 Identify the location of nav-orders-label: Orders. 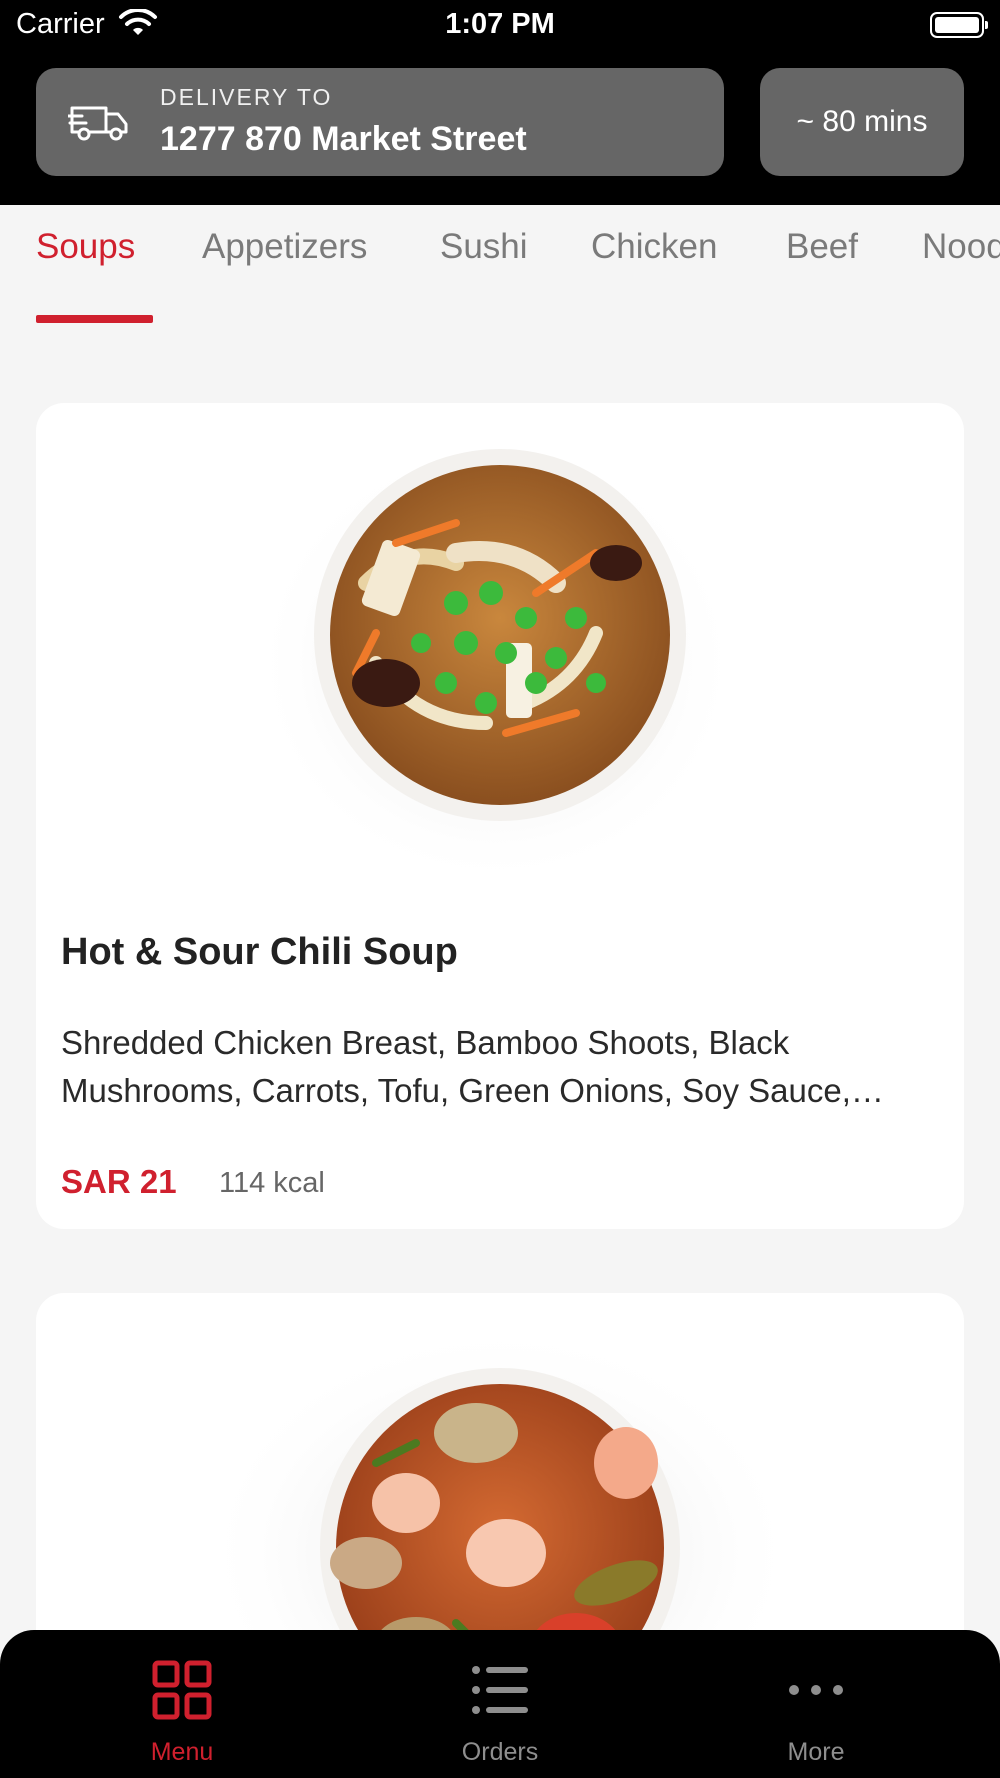
(500, 1752).